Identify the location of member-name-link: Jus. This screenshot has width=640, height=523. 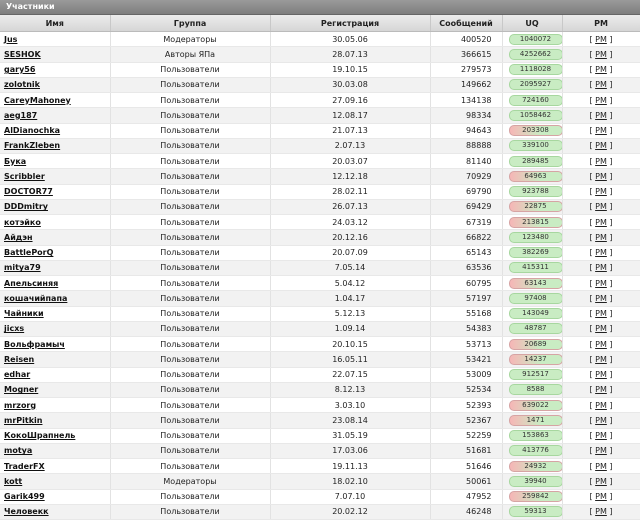
(10, 39).